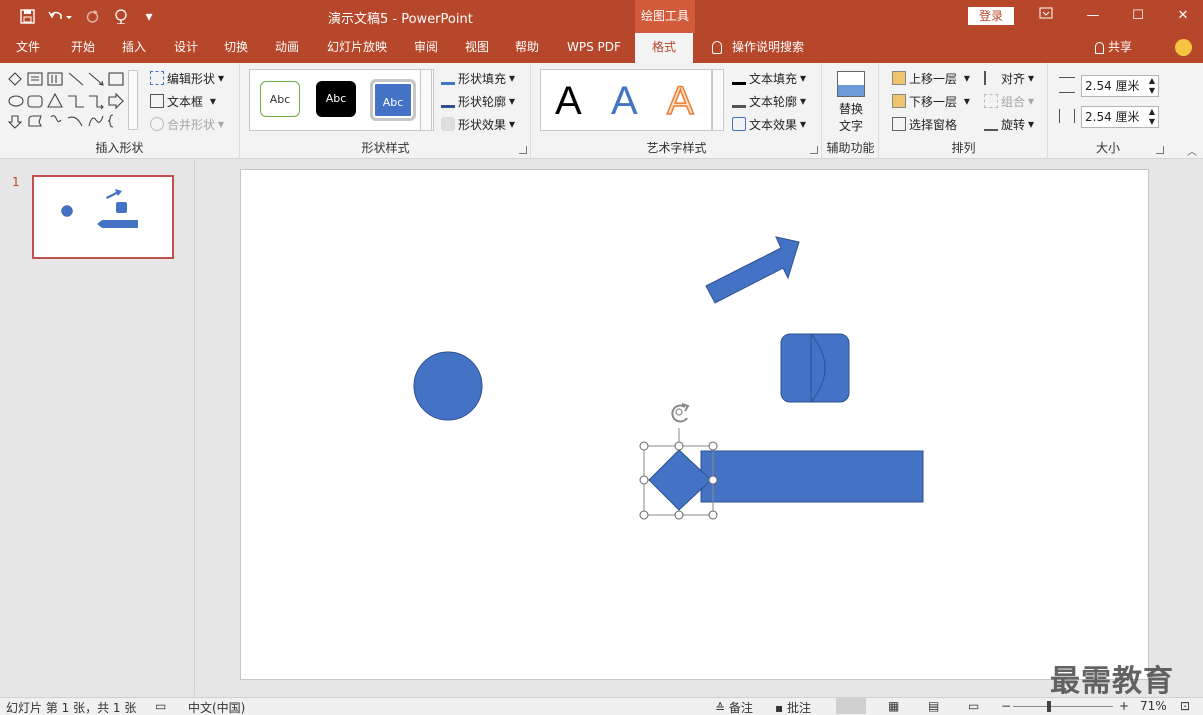 This screenshot has height=715, width=1203. I want to click on rotate-button: 旋转 ▾, so click(1009, 124).